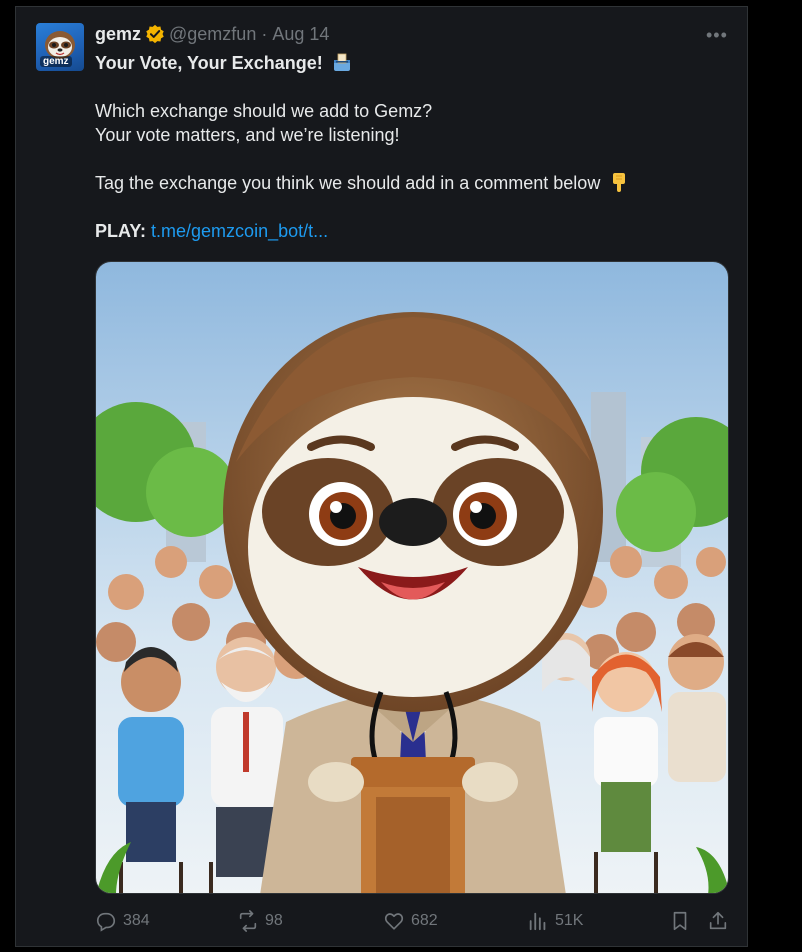 The height and width of the screenshot is (952, 802). I want to click on play-label: PLAY:, so click(121, 231).